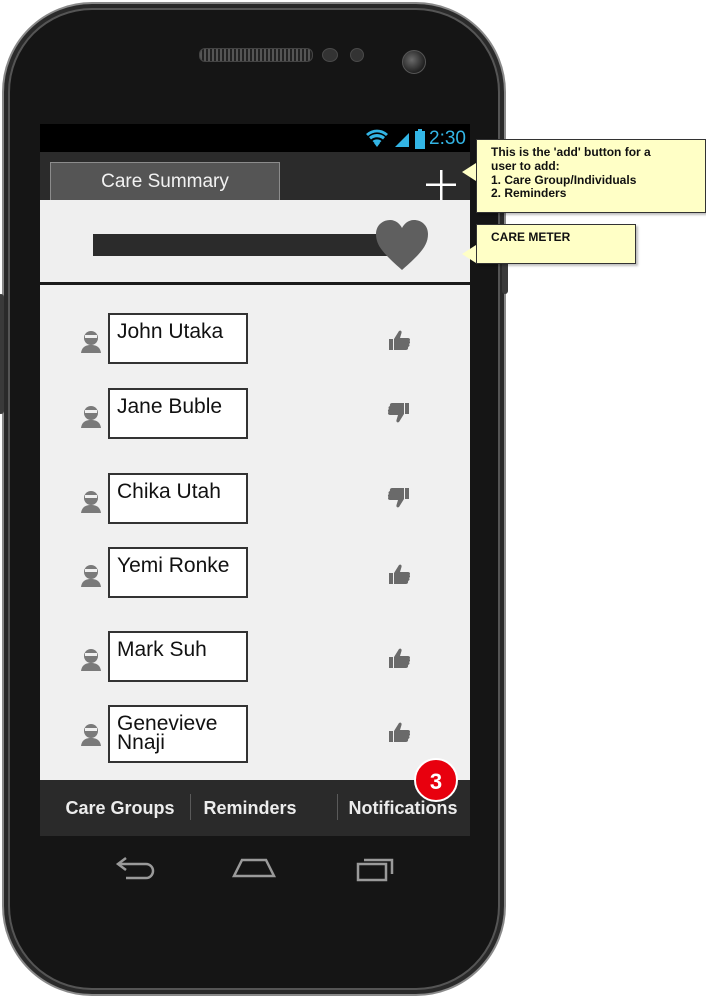  Describe the element at coordinates (414, 62) in the screenshot. I see `front-camera` at that location.